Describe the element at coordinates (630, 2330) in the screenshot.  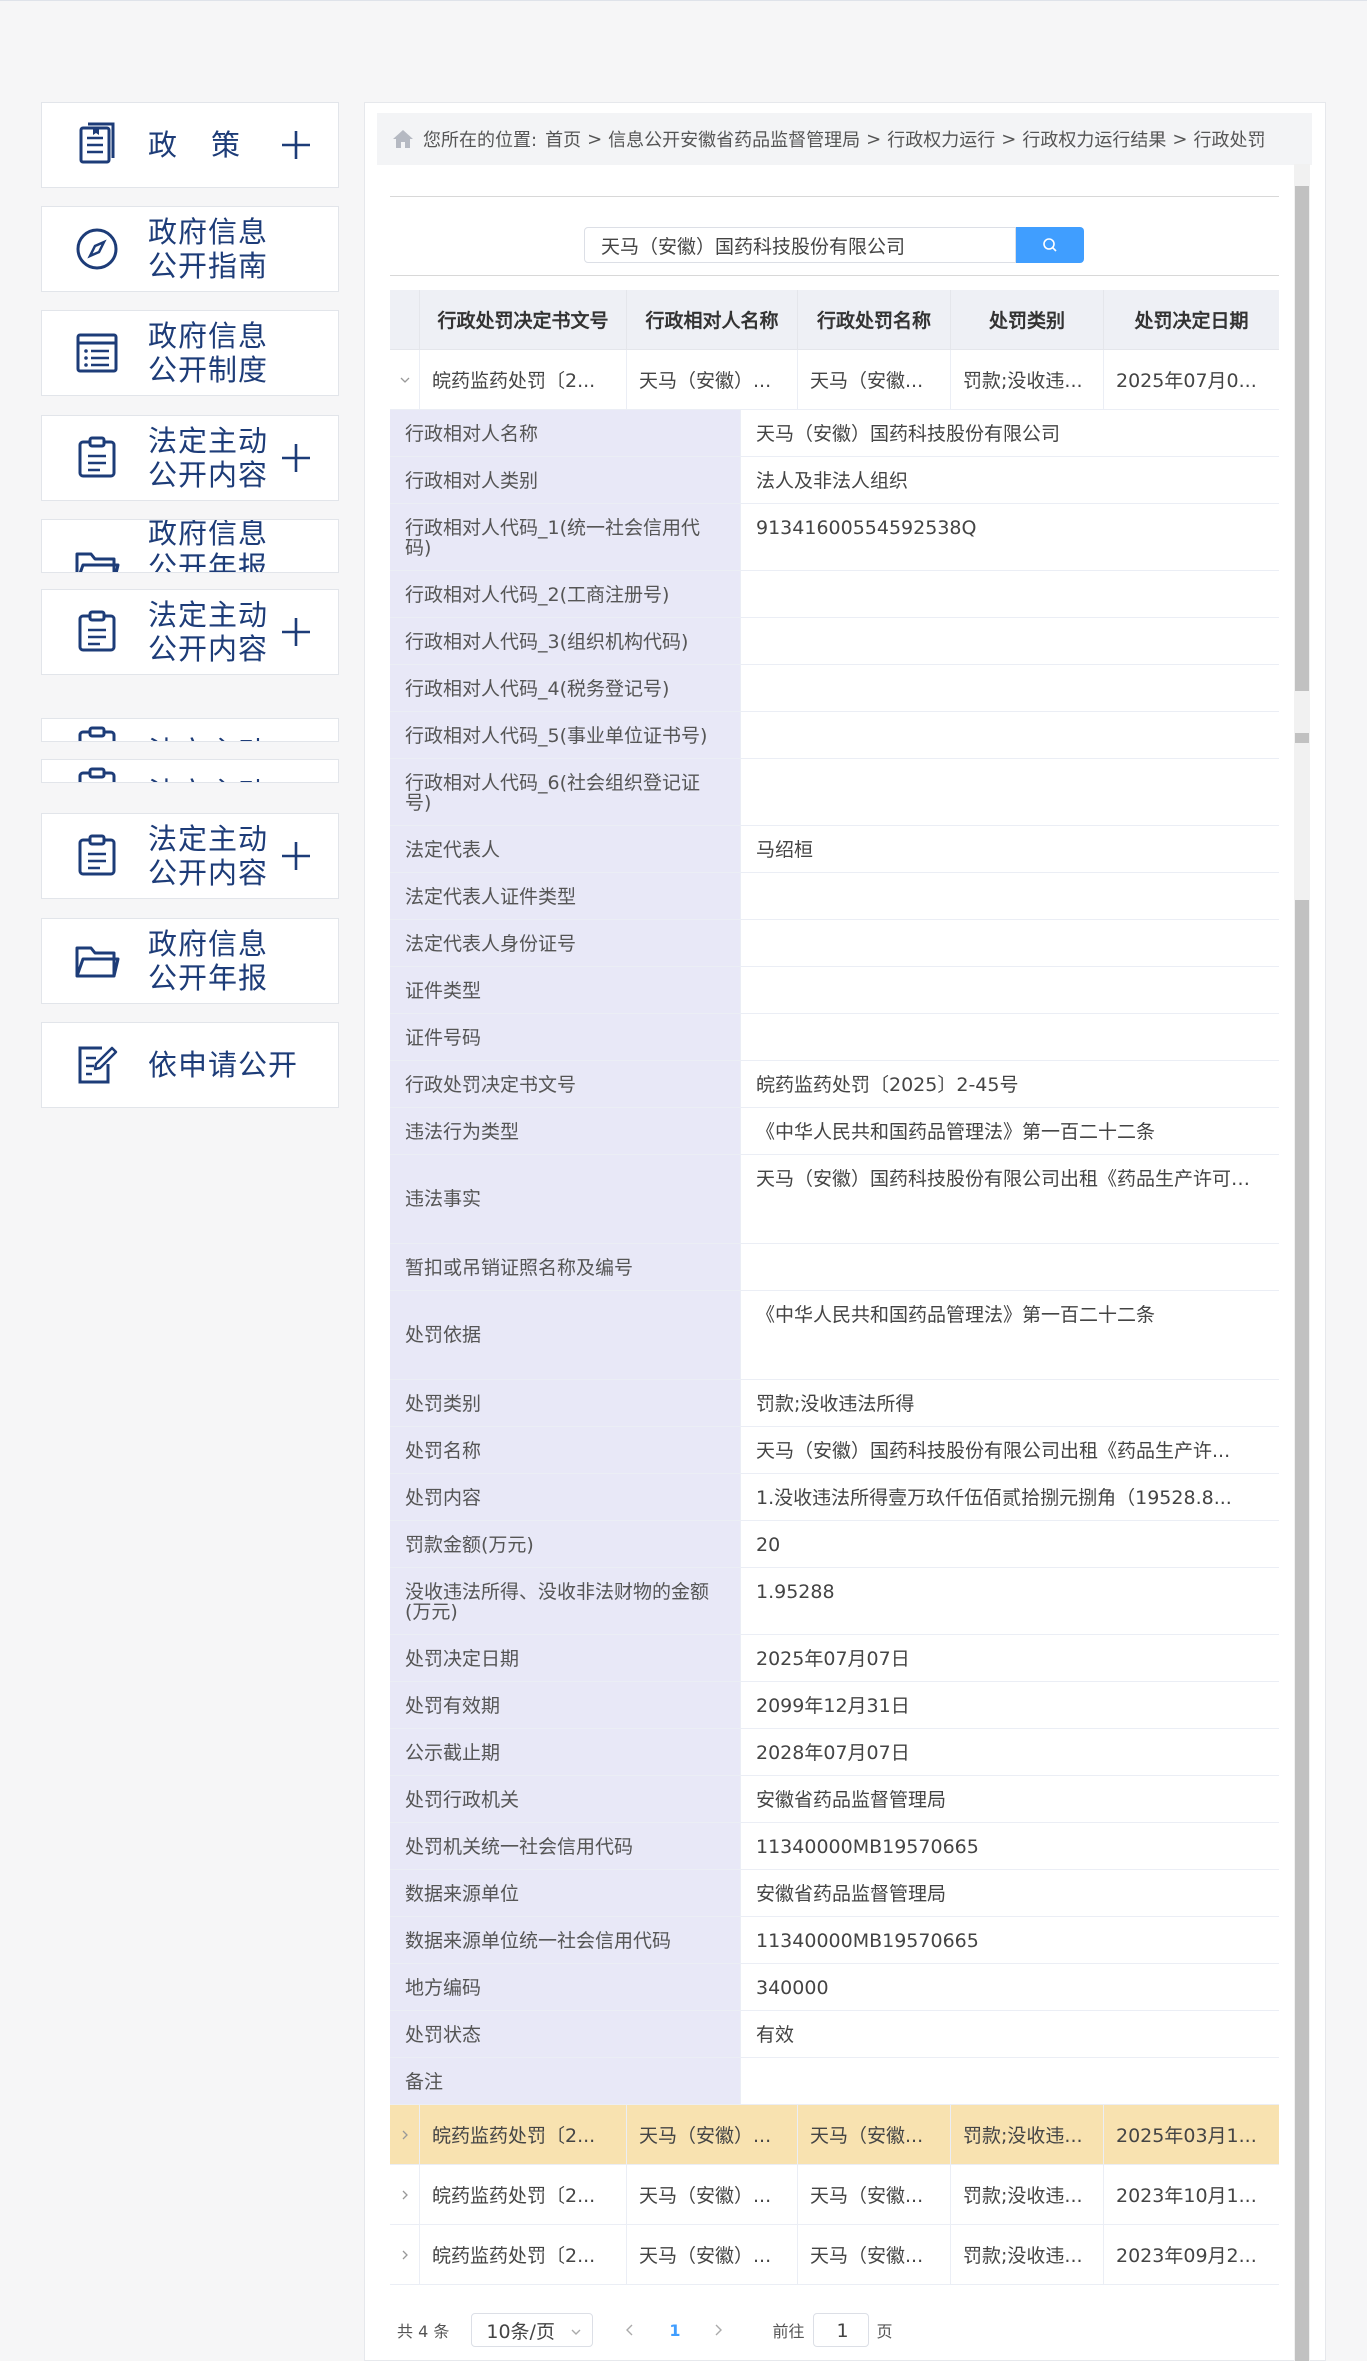
I see `prev-page-button` at that location.